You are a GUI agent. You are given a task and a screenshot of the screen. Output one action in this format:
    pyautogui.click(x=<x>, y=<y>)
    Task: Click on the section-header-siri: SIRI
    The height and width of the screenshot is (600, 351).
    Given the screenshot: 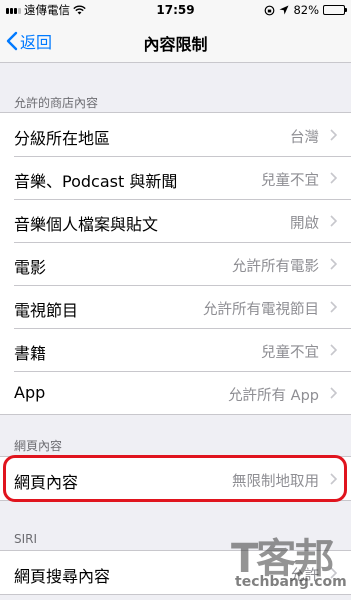 What is the action you would take?
    pyautogui.click(x=26, y=539)
    